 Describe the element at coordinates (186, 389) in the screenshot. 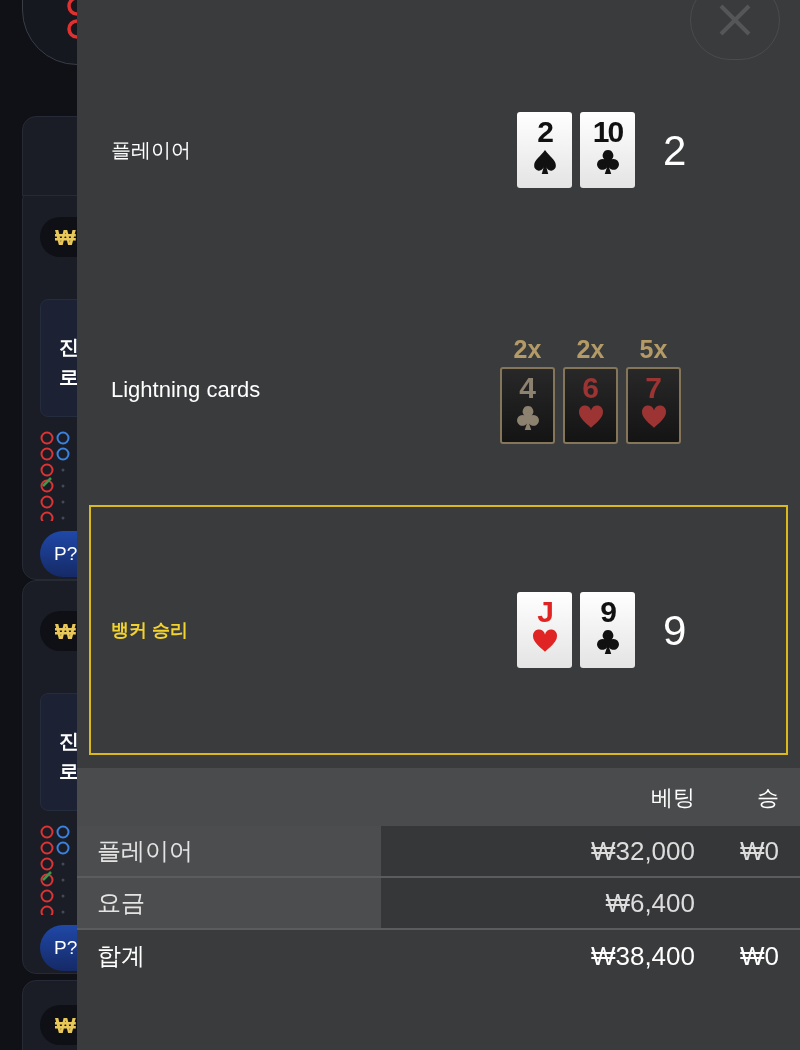

I see `lightning-label: Lightning cards` at that location.